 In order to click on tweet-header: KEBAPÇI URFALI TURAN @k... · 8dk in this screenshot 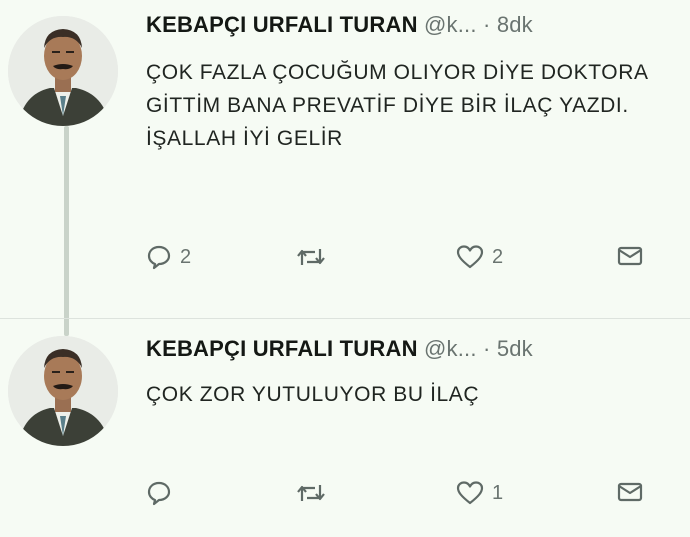, I will do `click(339, 25)`.